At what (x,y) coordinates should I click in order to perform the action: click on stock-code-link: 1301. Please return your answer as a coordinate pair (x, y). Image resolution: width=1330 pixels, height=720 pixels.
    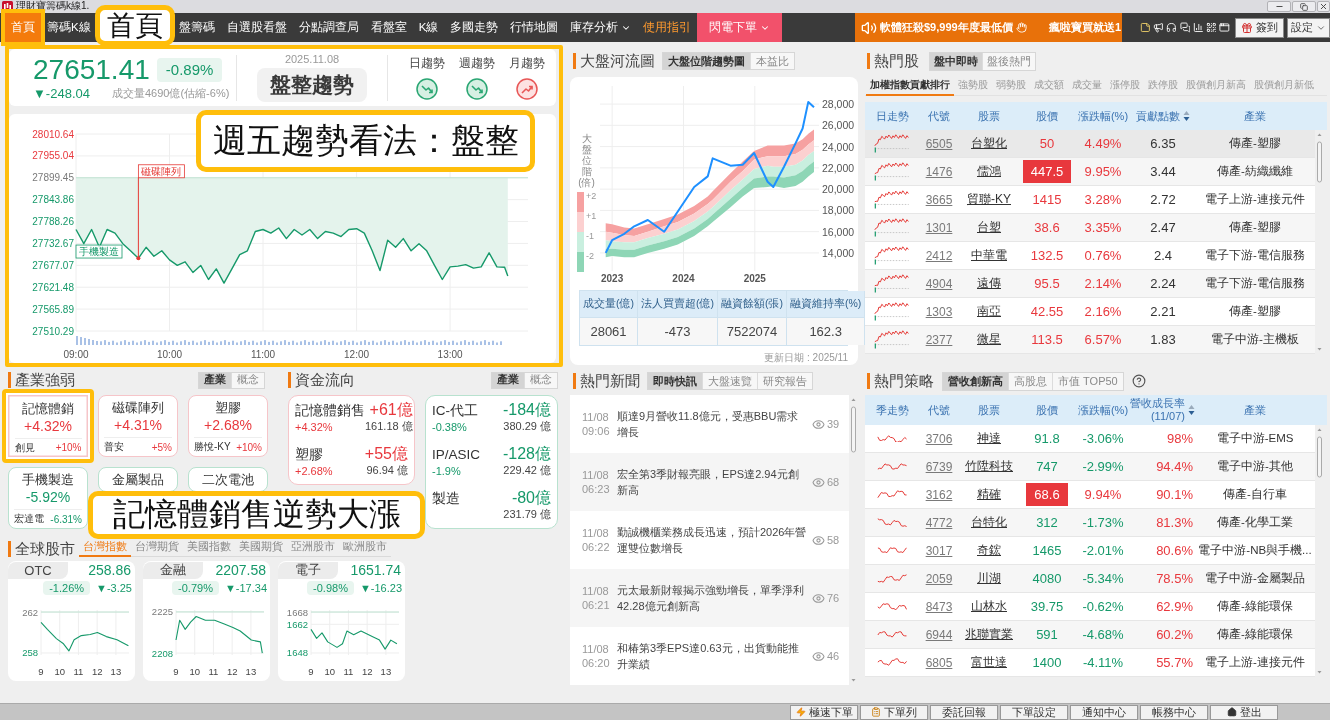
    Looking at the image, I should click on (939, 227).